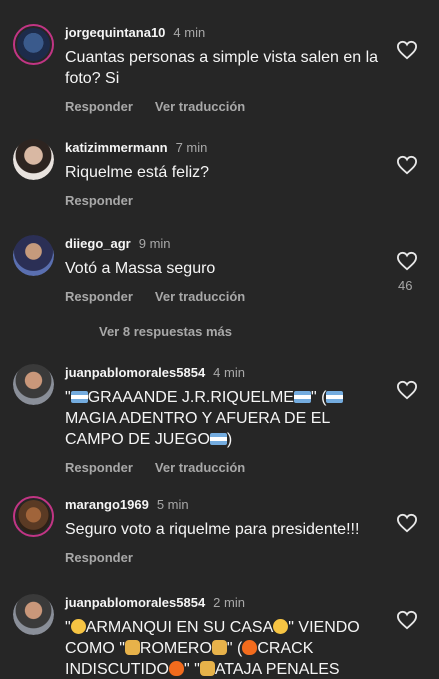 The image size is (439, 679). What do you see at coordinates (405, 285) in the screenshot?
I see `like-count: 46` at bounding box center [405, 285].